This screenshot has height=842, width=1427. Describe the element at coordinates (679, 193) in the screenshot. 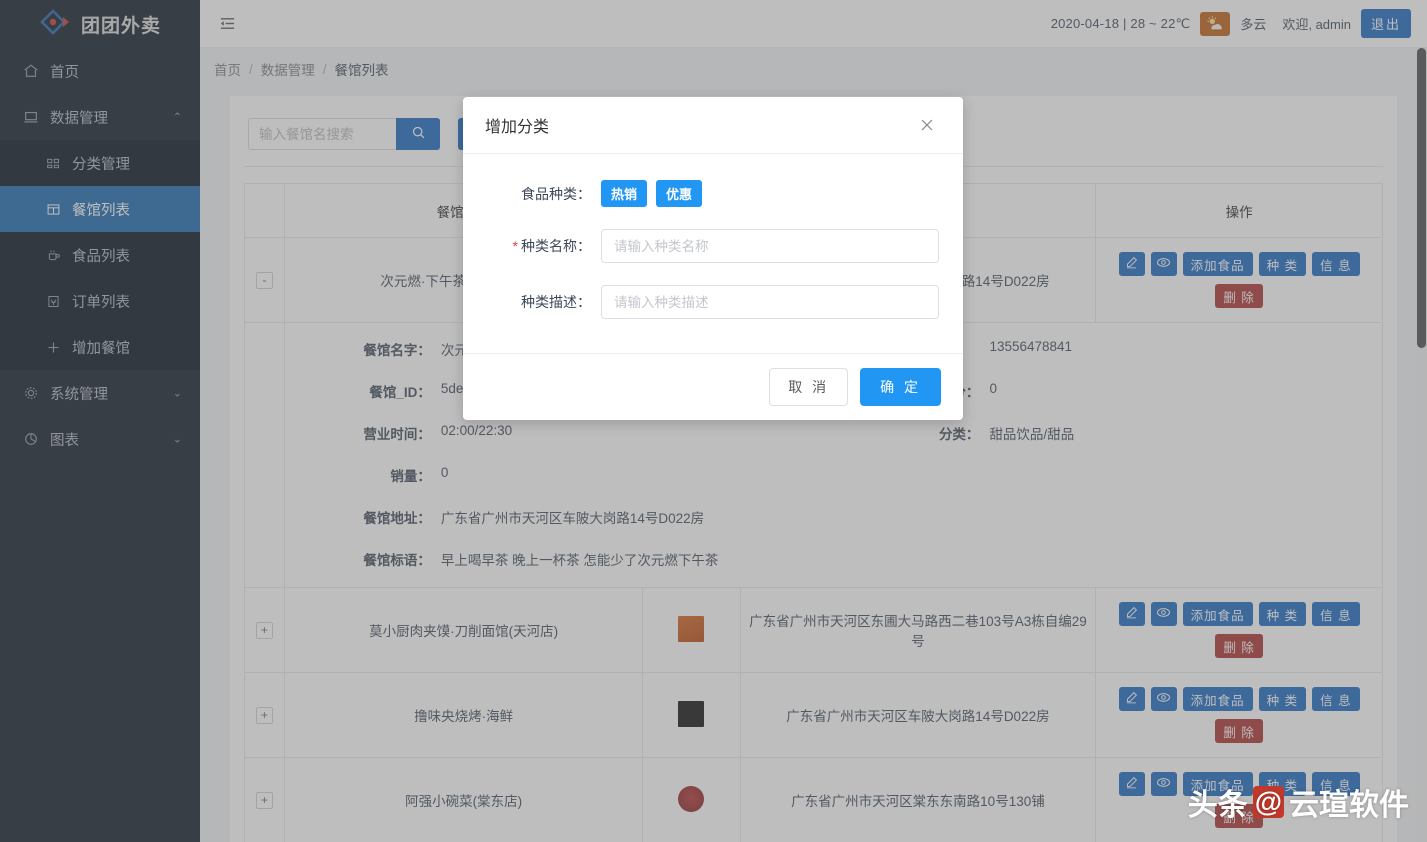

I see `tag-discount: 优惠` at that location.